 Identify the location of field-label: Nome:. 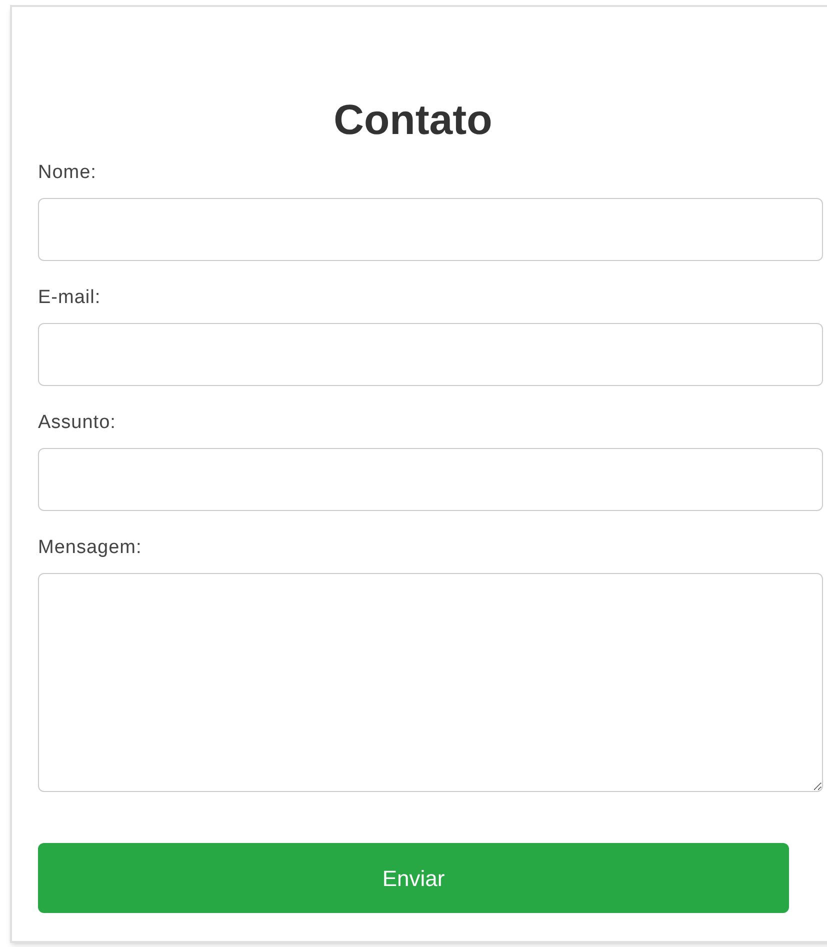
(67, 173).